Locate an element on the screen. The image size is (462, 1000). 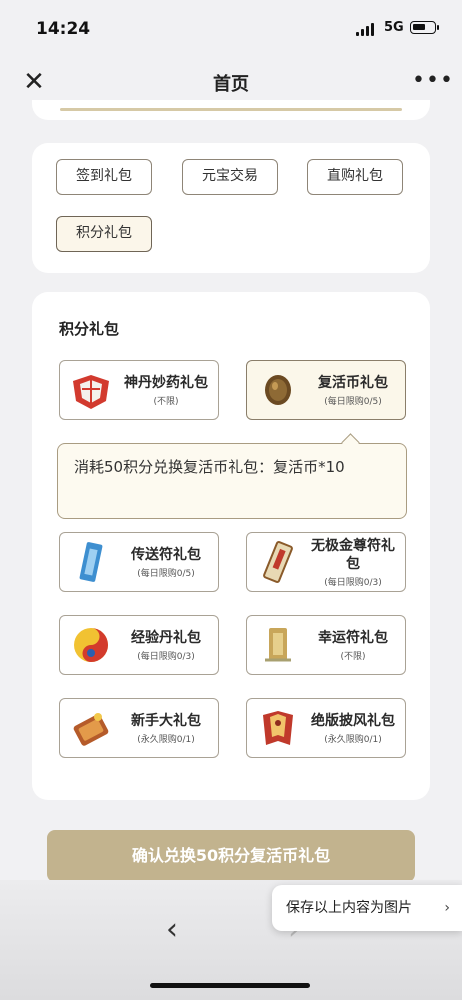
page-title: 首页 is located at coordinates (231, 84).